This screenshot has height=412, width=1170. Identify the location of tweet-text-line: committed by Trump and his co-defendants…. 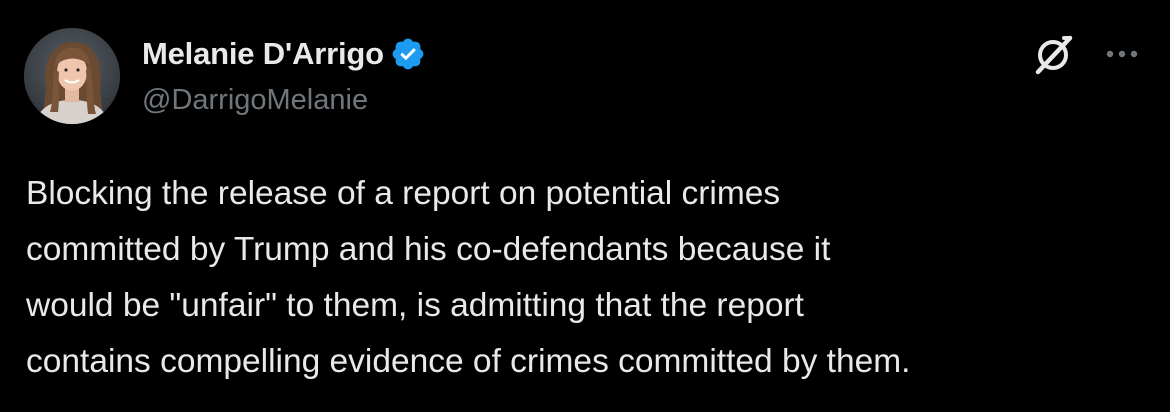
(428, 249).